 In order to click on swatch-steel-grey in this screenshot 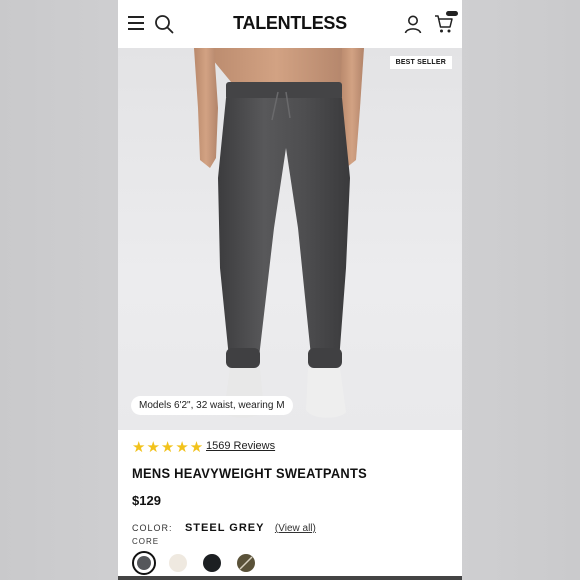, I will do `click(144, 563)`.